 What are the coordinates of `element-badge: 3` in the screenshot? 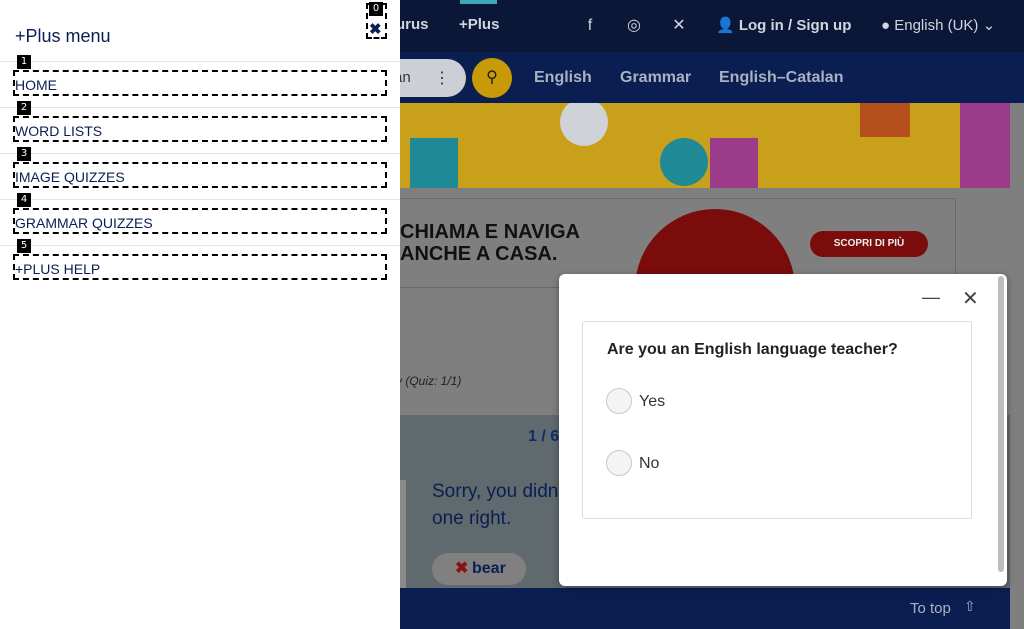 It's located at (24, 154).